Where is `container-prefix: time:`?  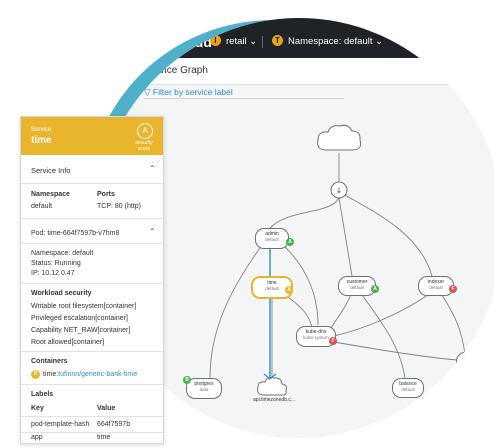 container-prefix: time: is located at coordinates (51, 374).